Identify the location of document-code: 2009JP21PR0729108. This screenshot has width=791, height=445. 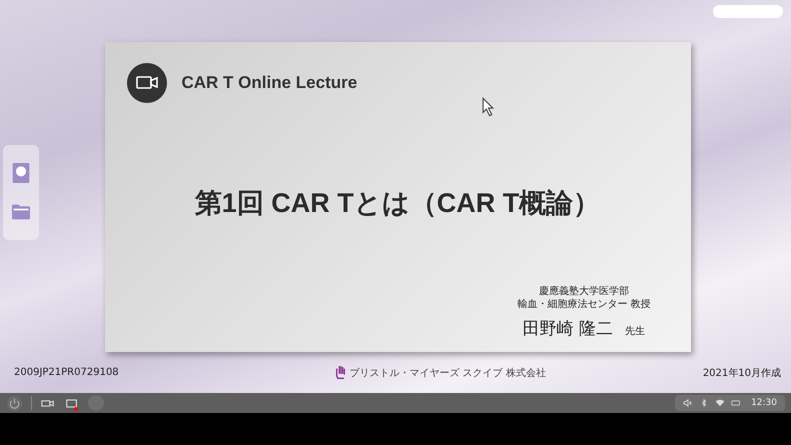
(66, 372).